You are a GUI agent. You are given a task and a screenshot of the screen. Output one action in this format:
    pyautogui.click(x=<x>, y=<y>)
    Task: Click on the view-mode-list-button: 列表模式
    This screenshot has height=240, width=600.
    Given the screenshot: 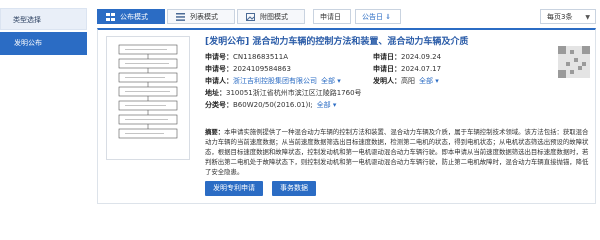 What is the action you would take?
    pyautogui.click(x=201, y=16)
    